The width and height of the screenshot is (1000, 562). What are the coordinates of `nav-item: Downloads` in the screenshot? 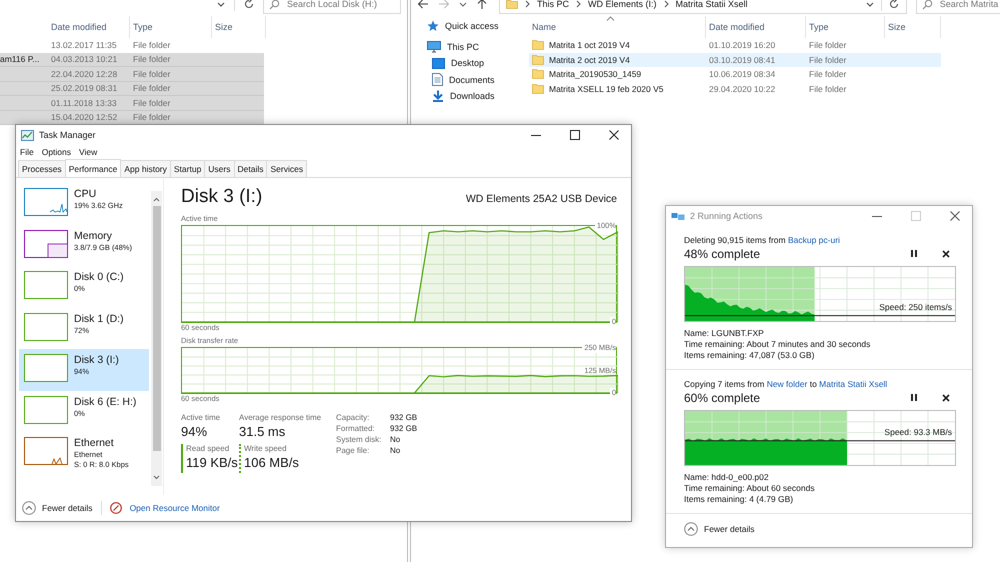 It's located at (468, 96).